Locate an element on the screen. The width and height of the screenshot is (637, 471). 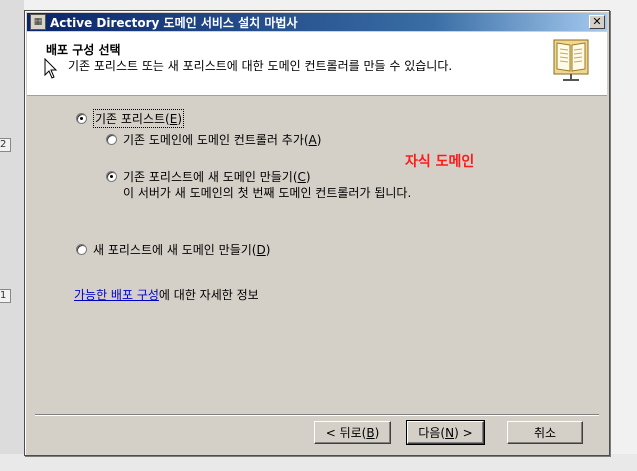
background-marker-bottom: 1 is located at coordinates (5, 296).